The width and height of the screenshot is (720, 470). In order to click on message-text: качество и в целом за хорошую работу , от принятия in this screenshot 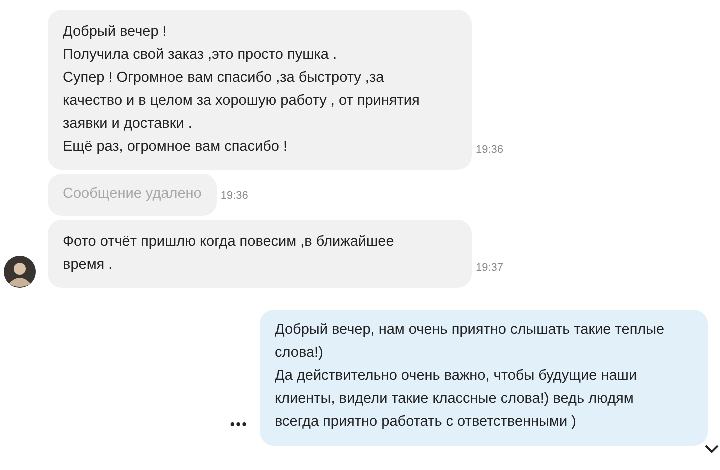, I will do `click(242, 101)`.